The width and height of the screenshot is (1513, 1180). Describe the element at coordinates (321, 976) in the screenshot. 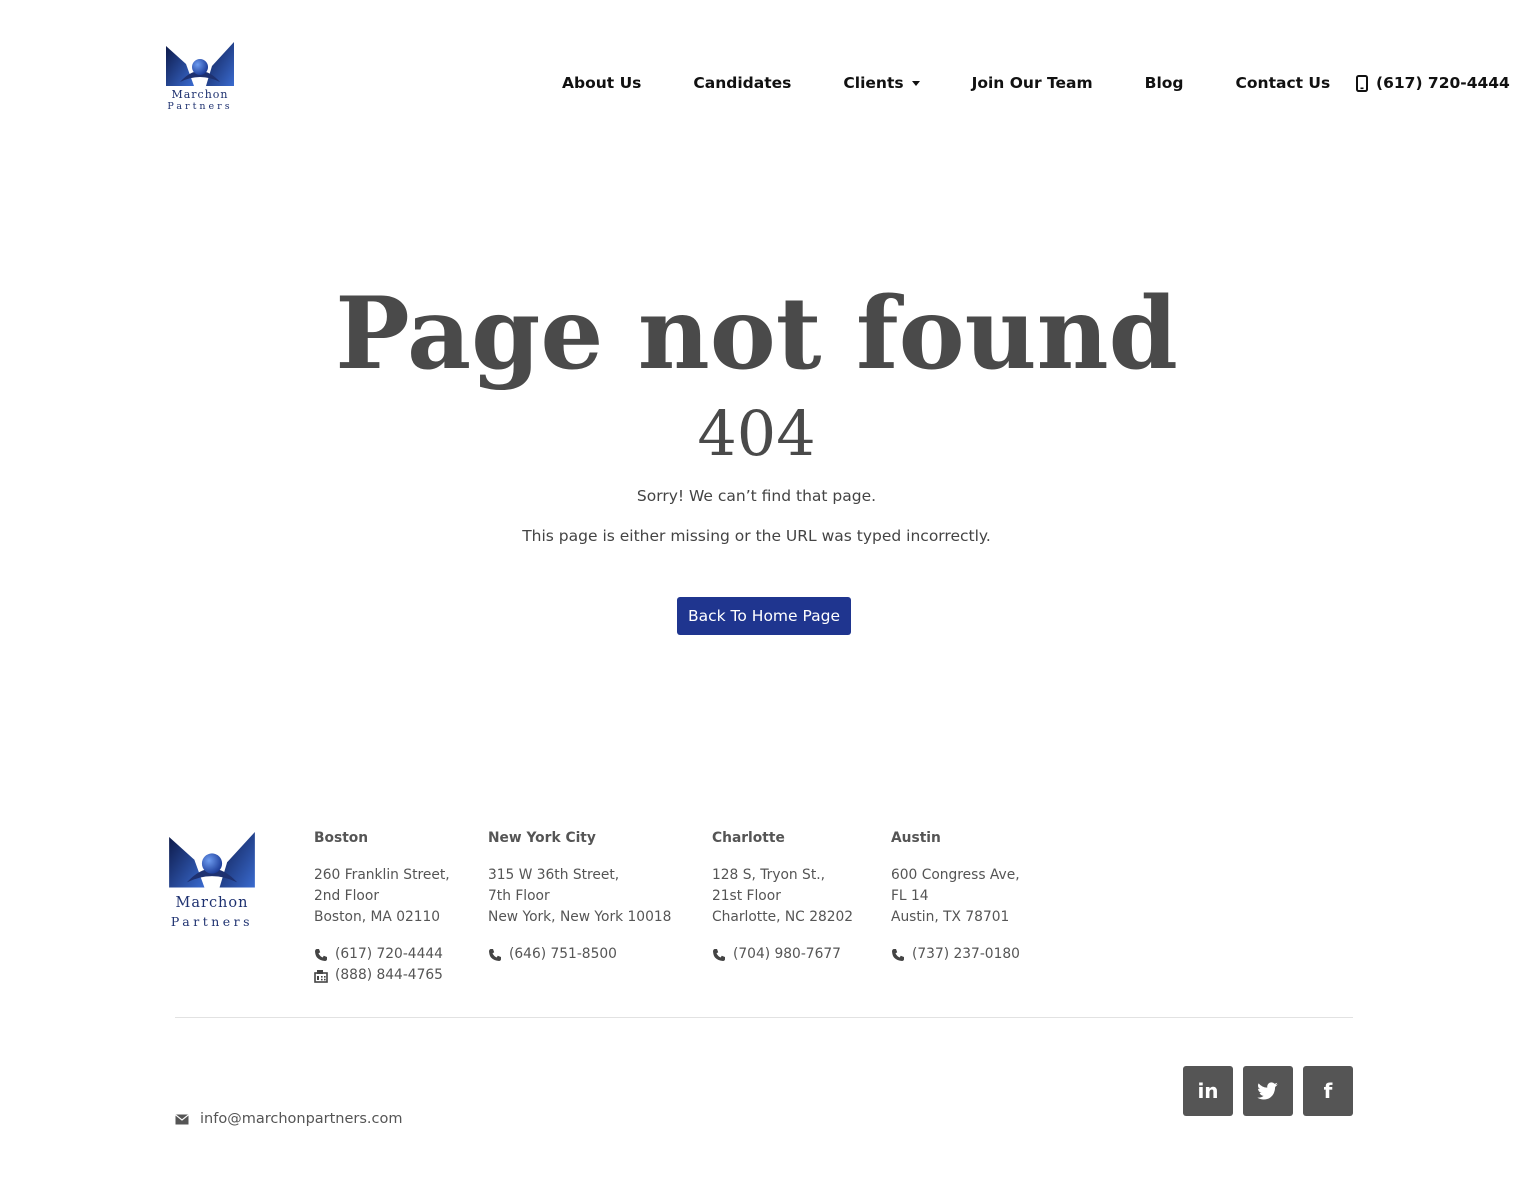

I see `fax-icon` at that location.